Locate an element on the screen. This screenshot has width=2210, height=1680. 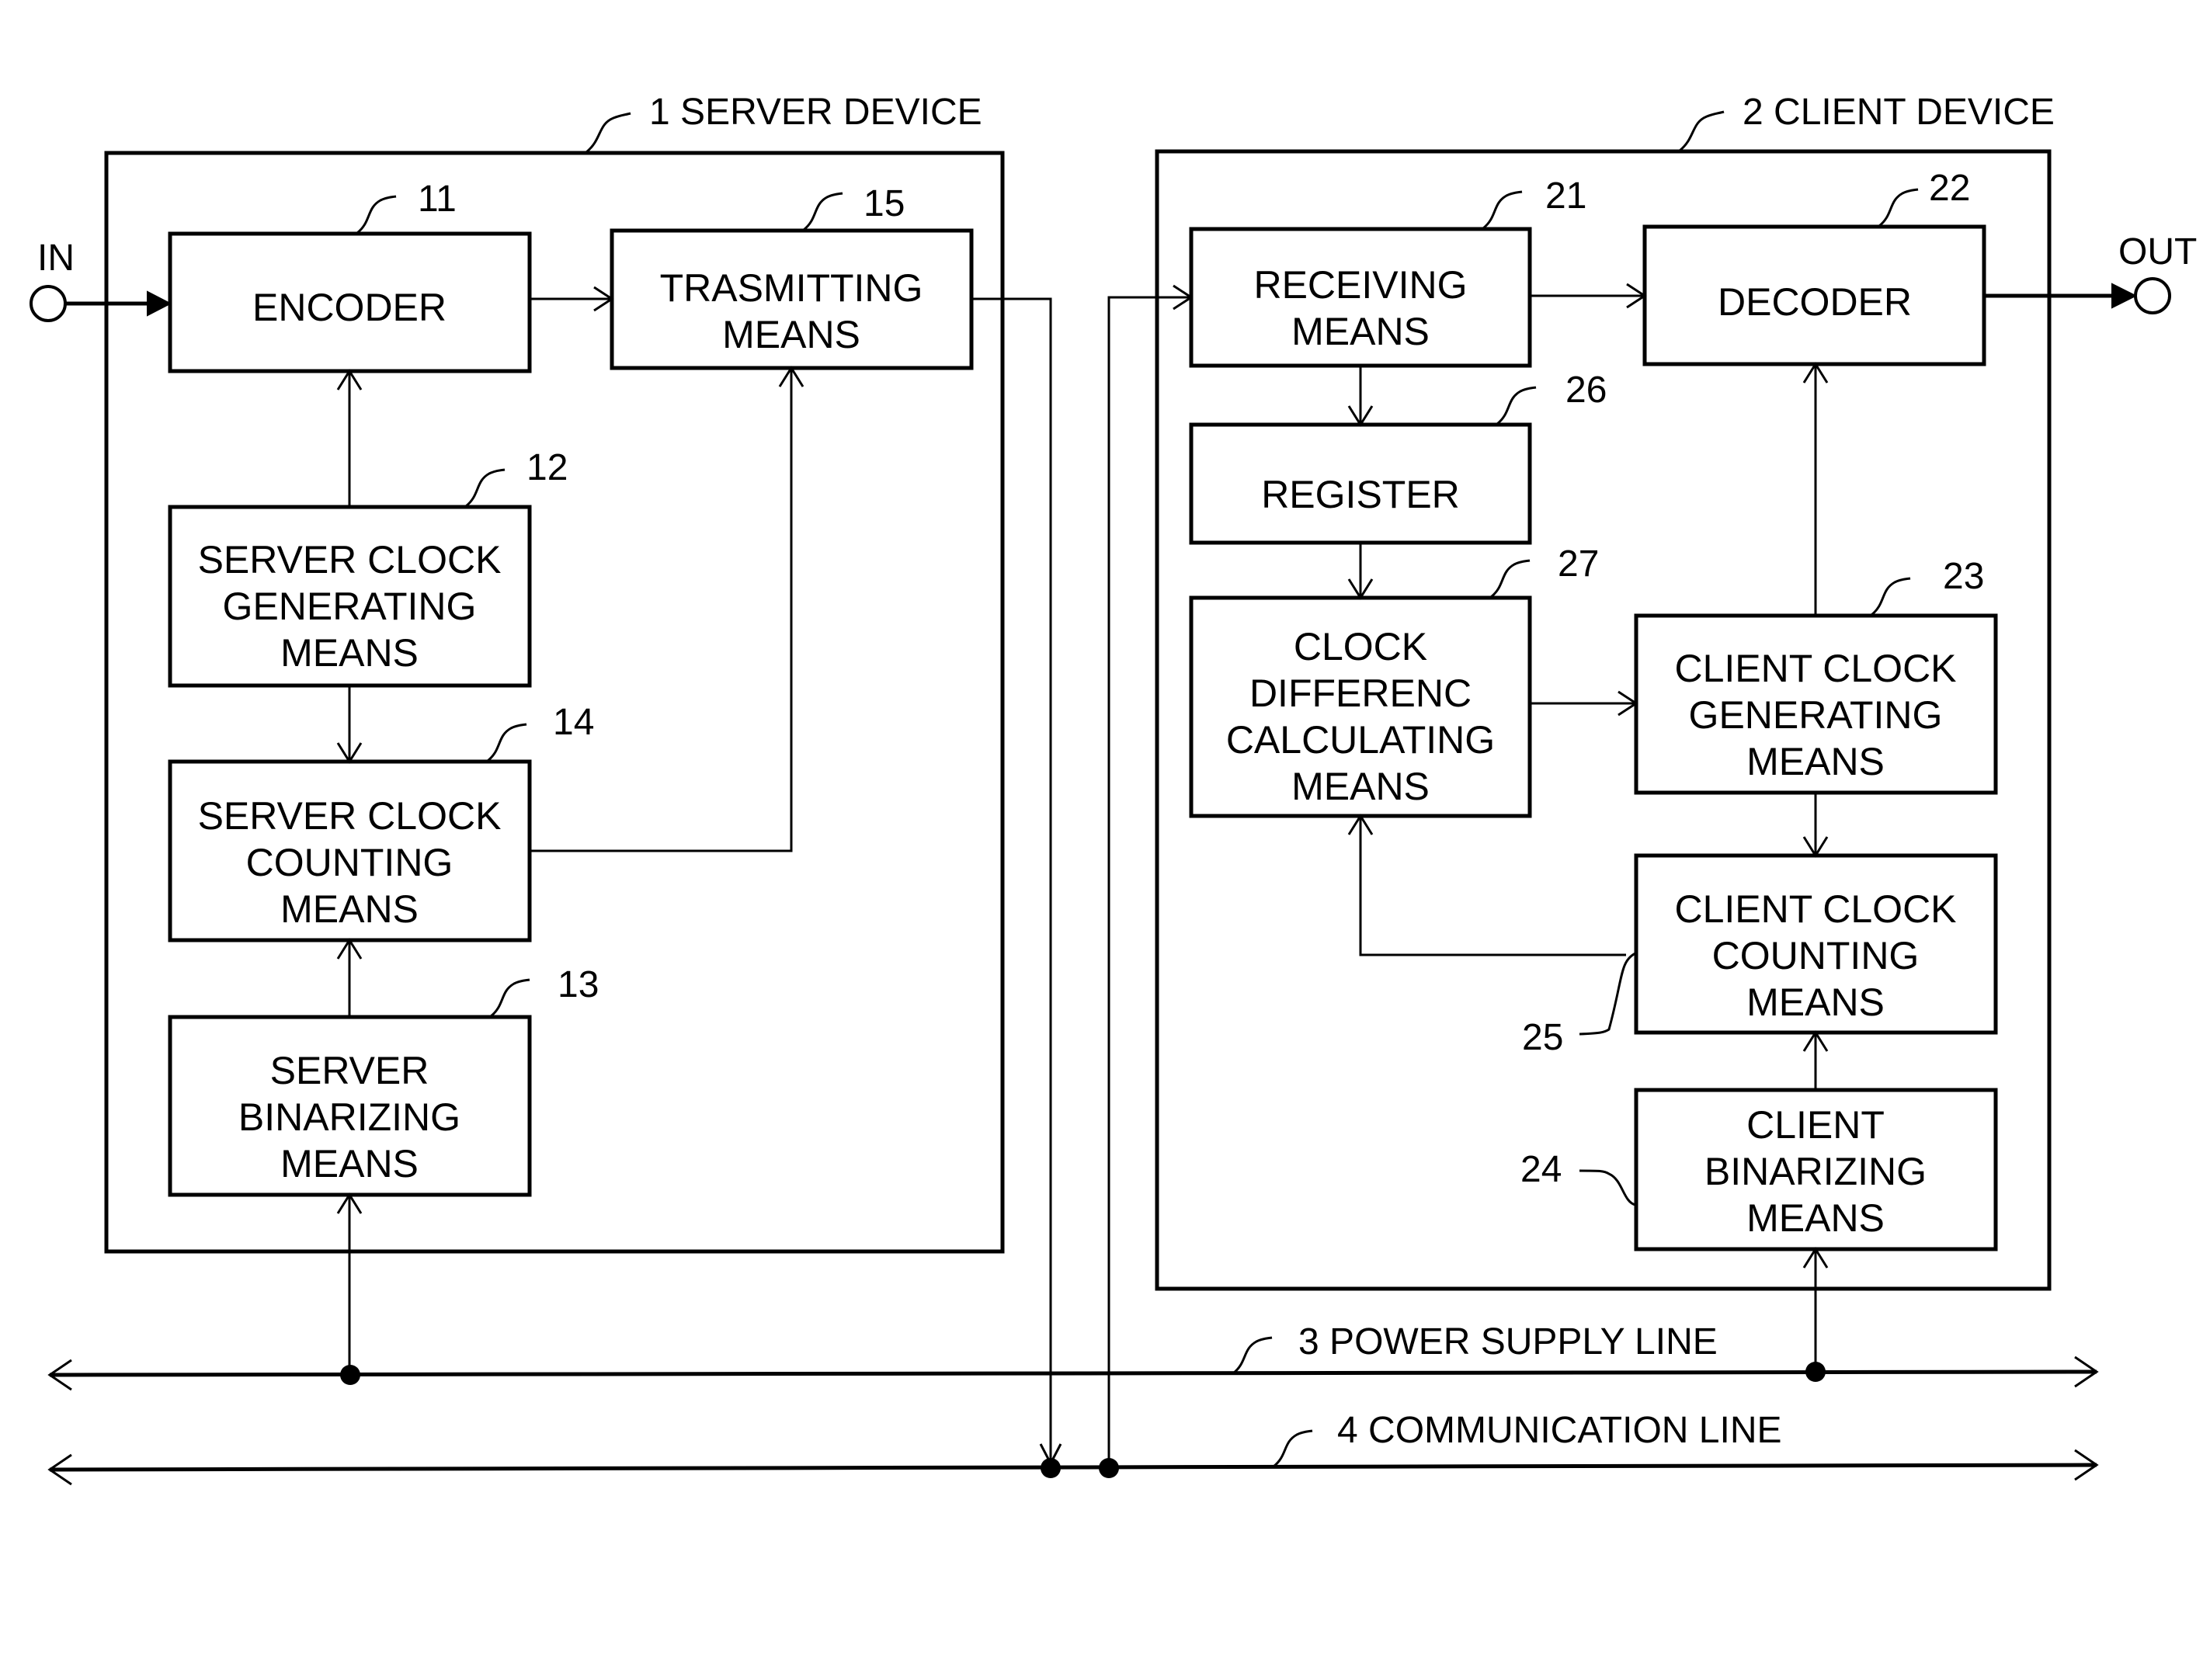
client-clock-counting-block: CLIENT CLOCK COUNTING MEANS 25 is located at coordinates (1760, 955).